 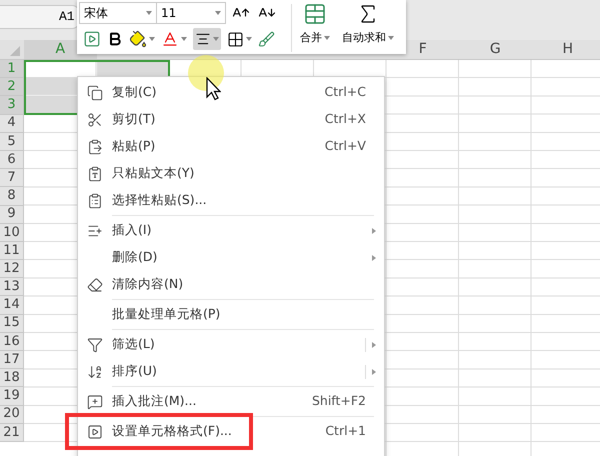 What do you see at coordinates (95, 432) in the screenshot?
I see `format-cells-icon` at bounding box center [95, 432].